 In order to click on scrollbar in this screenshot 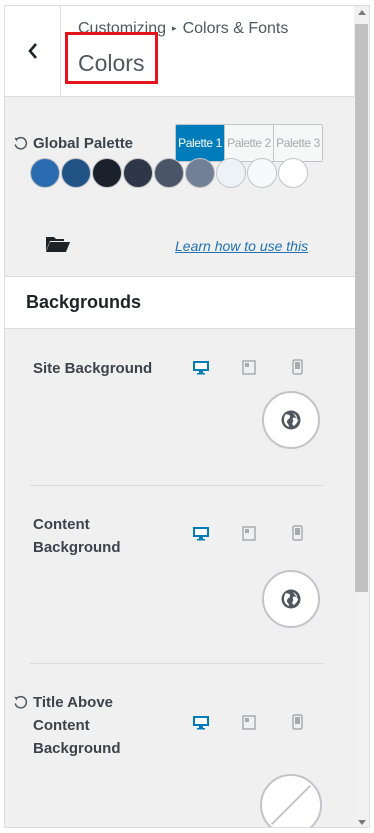, I will do `click(361, 416)`.